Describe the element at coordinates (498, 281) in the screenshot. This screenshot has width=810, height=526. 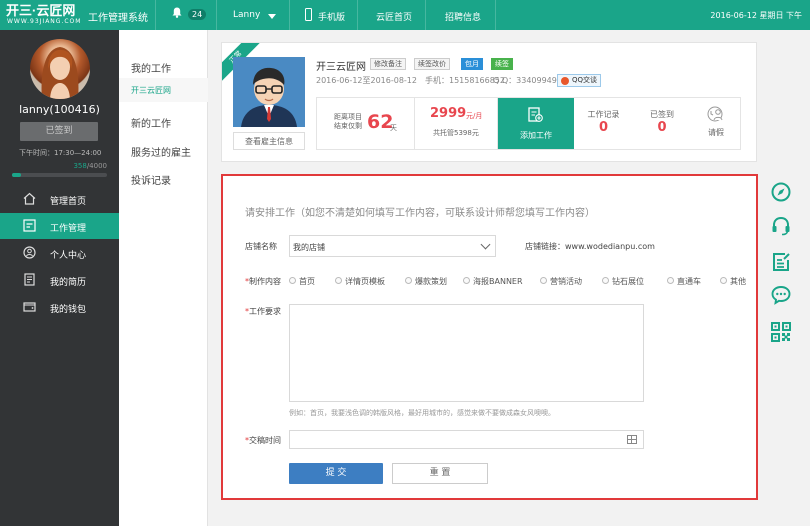
I see `option-label: 海报BANNER` at that location.